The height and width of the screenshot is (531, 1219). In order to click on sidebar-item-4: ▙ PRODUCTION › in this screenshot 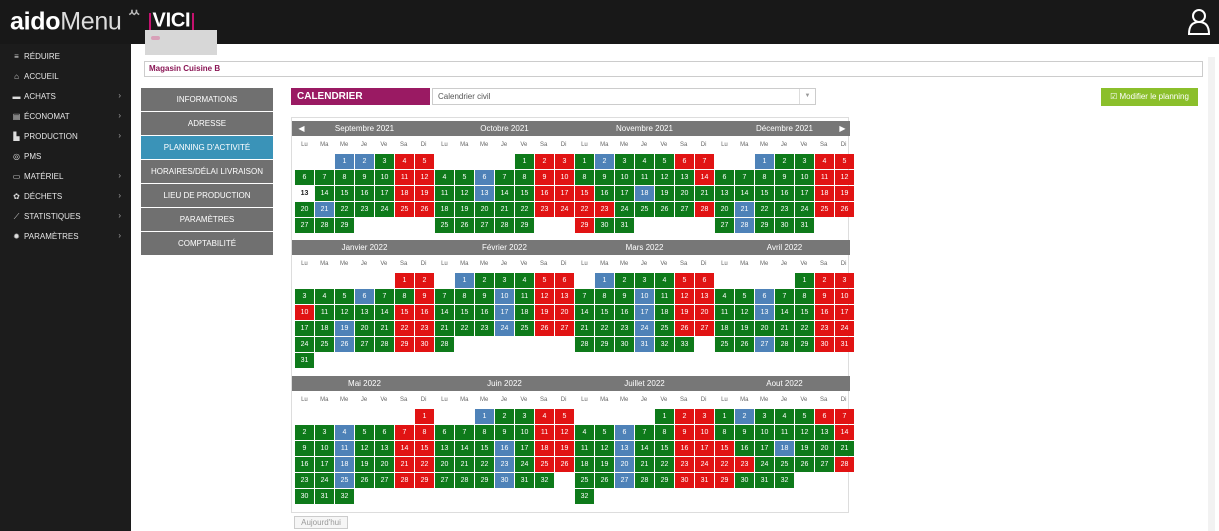, I will do `click(65, 136)`.